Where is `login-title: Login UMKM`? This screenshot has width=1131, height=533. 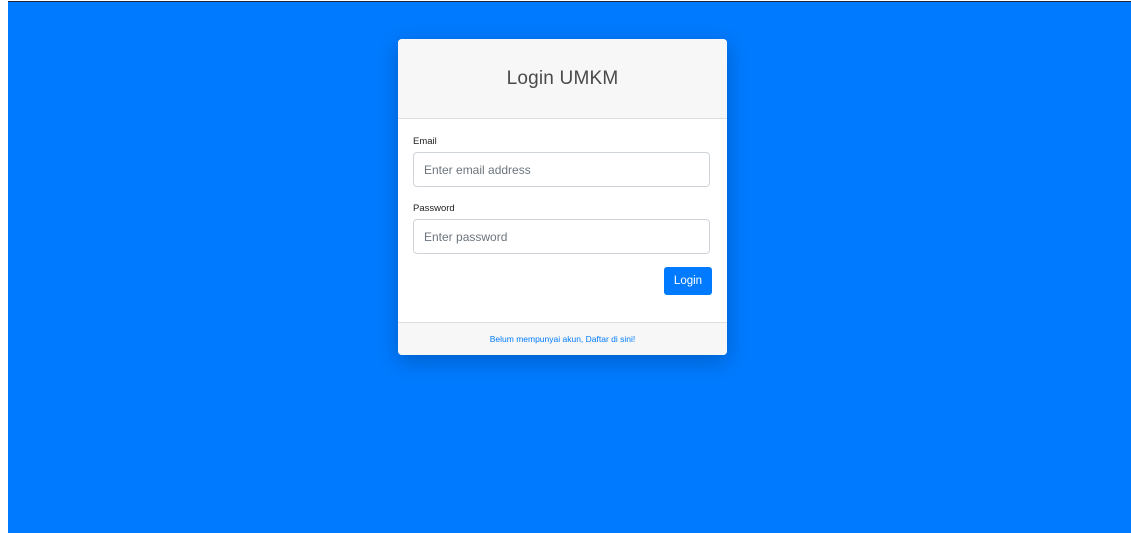
login-title: Login UMKM is located at coordinates (562, 78).